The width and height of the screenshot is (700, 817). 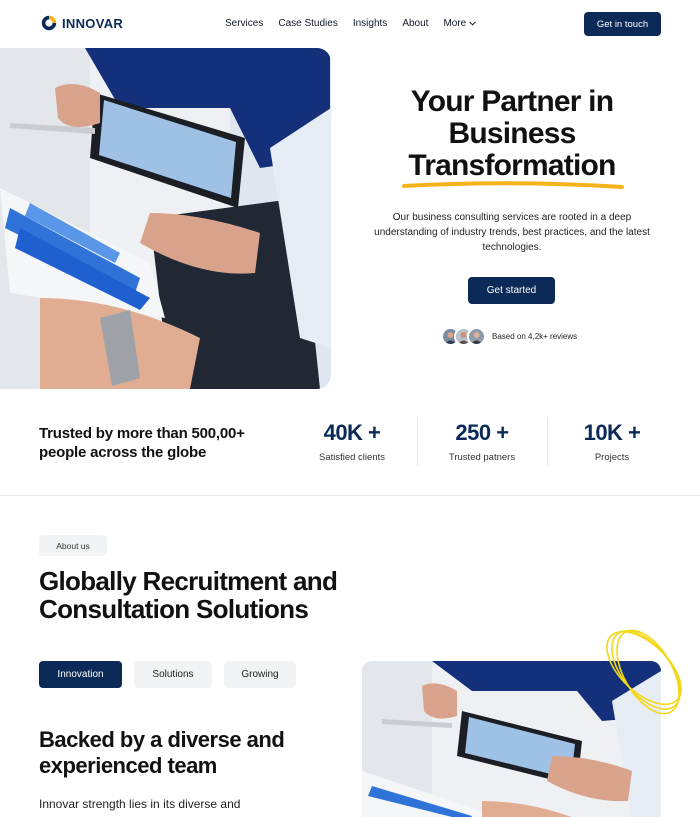 What do you see at coordinates (482, 432) in the screenshot?
I see `stat-value: 250 +` at bounding box center [482, 432].